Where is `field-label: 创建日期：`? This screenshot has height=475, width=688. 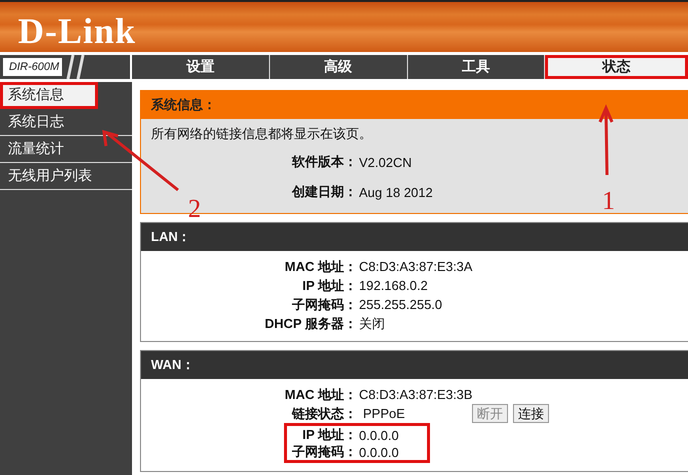
field-label: 创建日期： is located at coordinates (323, 192).